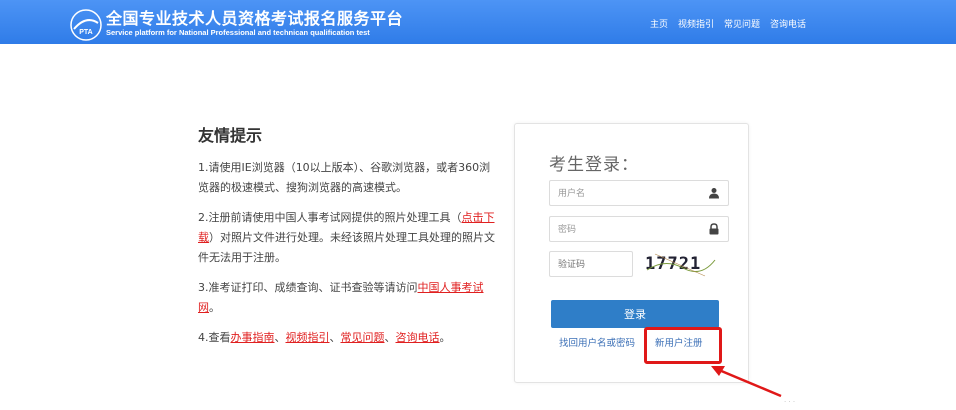 The image size is (956, 410). I want to click on user-icon, so click(714, 193).